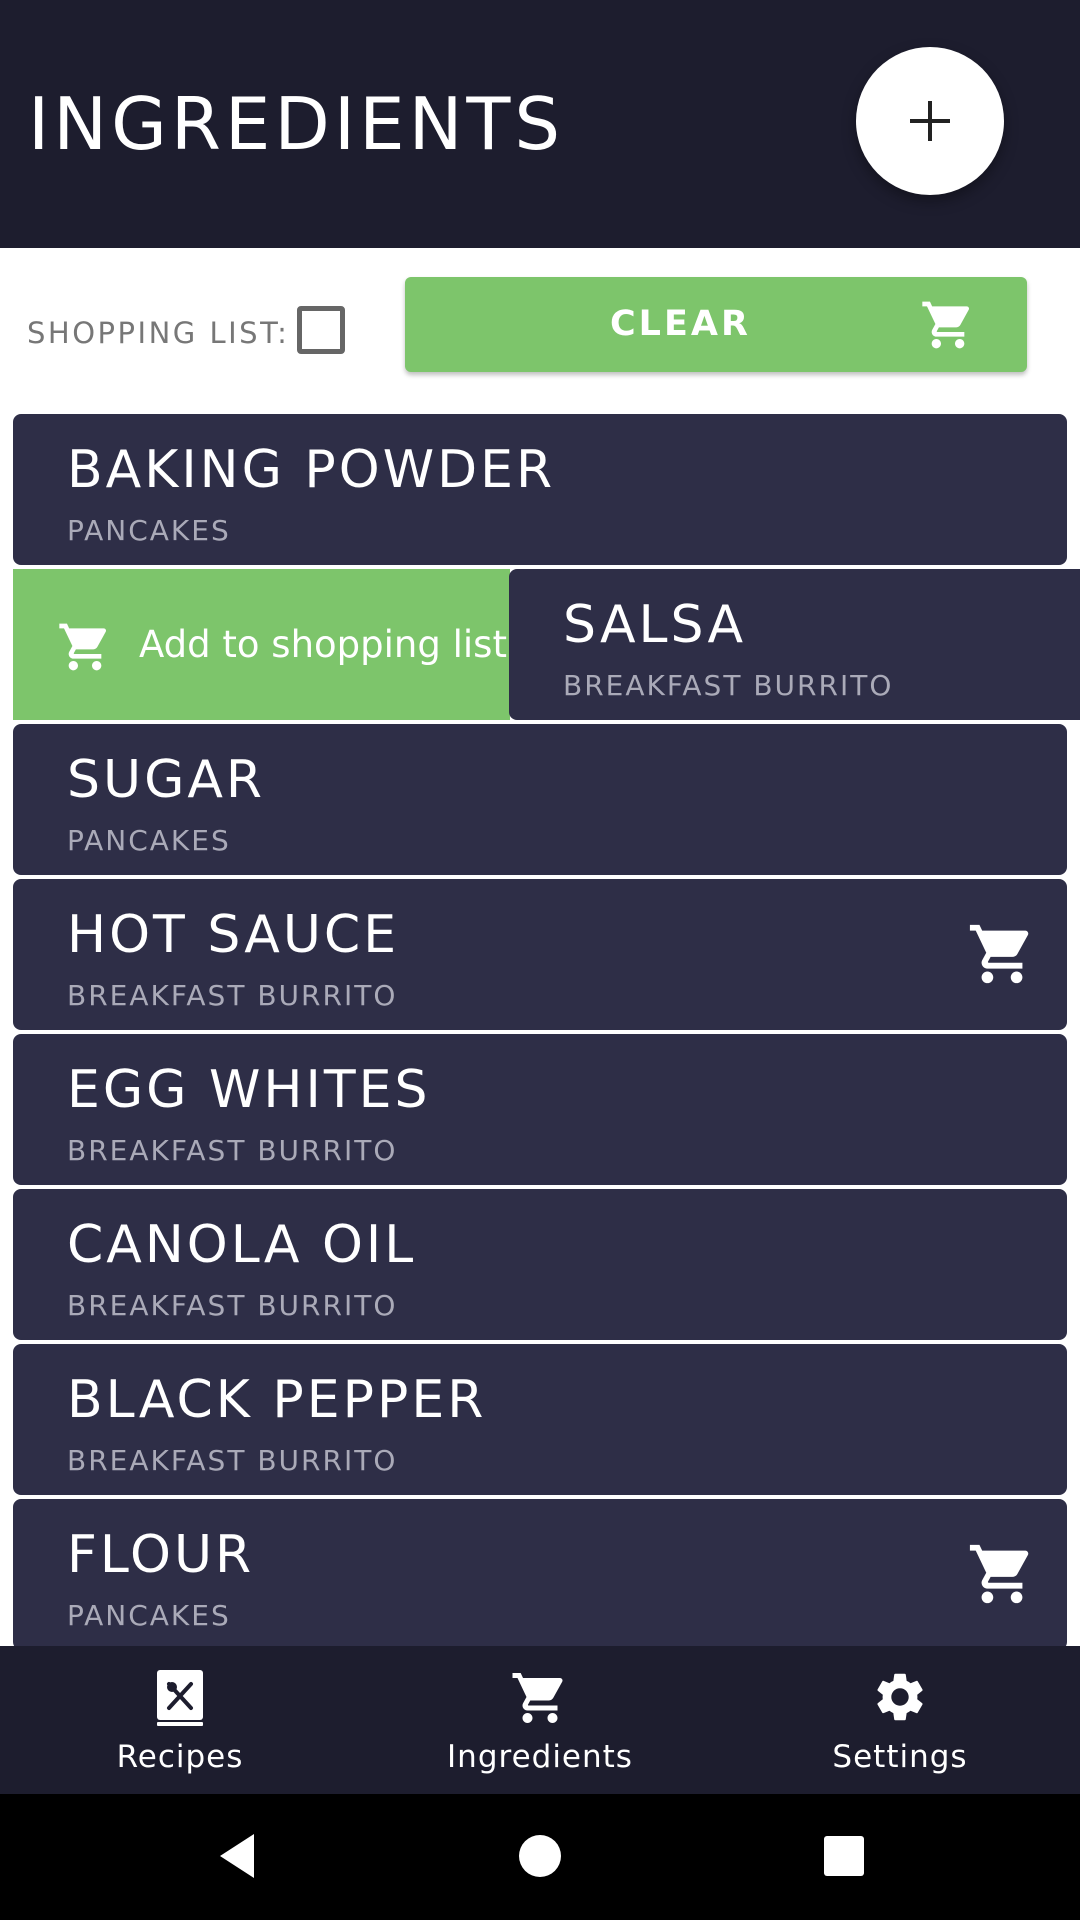 This screenshot has width=1080, height=1920. I want to click on ingredient-item: EGG WHITES BREAKFAST BURRITO, so click(540, 1109).